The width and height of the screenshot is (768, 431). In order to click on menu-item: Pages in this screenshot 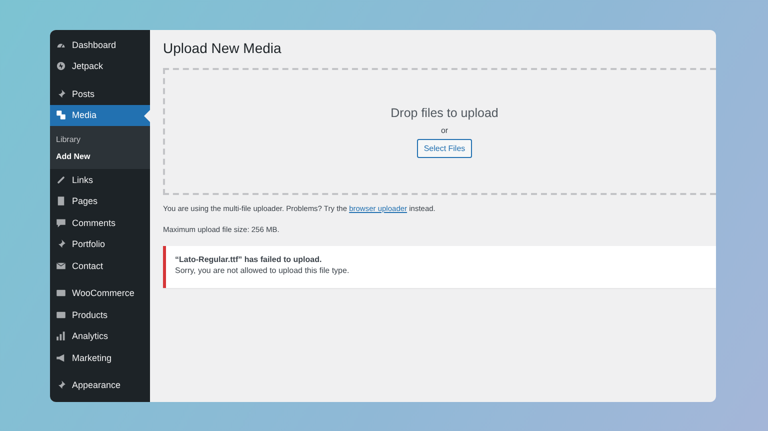, I will do `click(100, 201)`.